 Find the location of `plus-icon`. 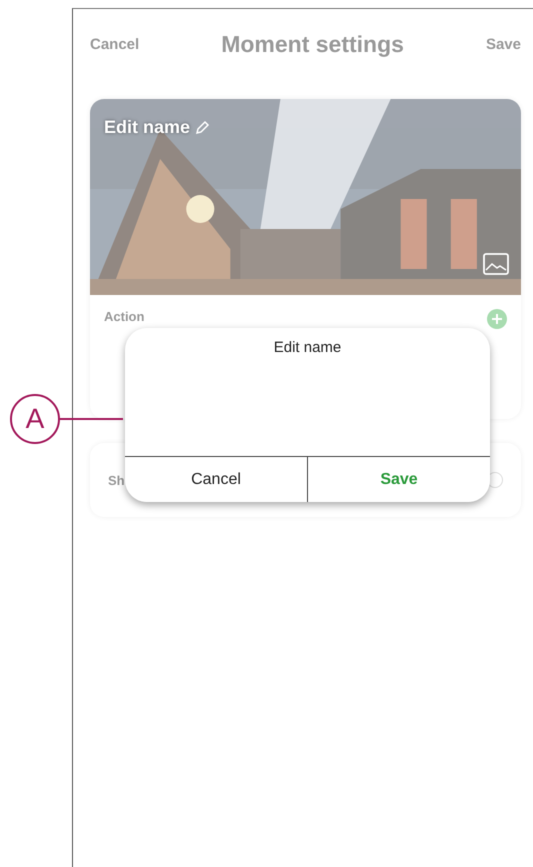

plus-icon is located at coordinates (497, 319).